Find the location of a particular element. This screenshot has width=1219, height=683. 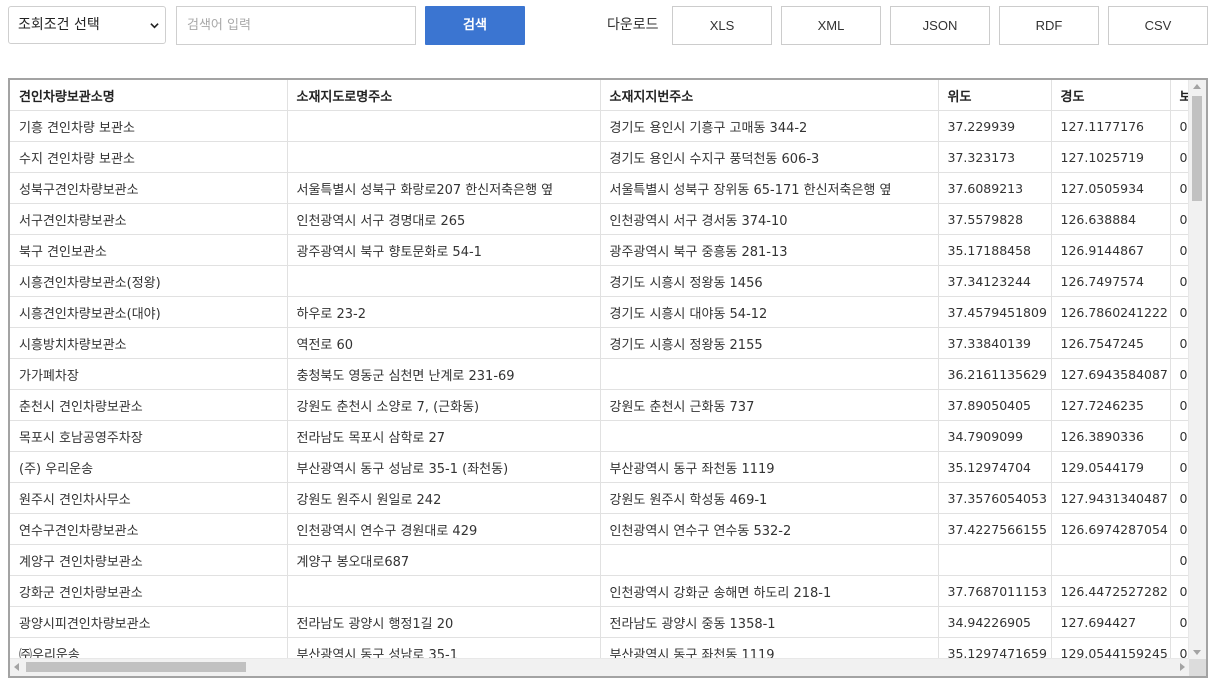

table-cell: 34.94226905 is located at coordinates (994, 622).